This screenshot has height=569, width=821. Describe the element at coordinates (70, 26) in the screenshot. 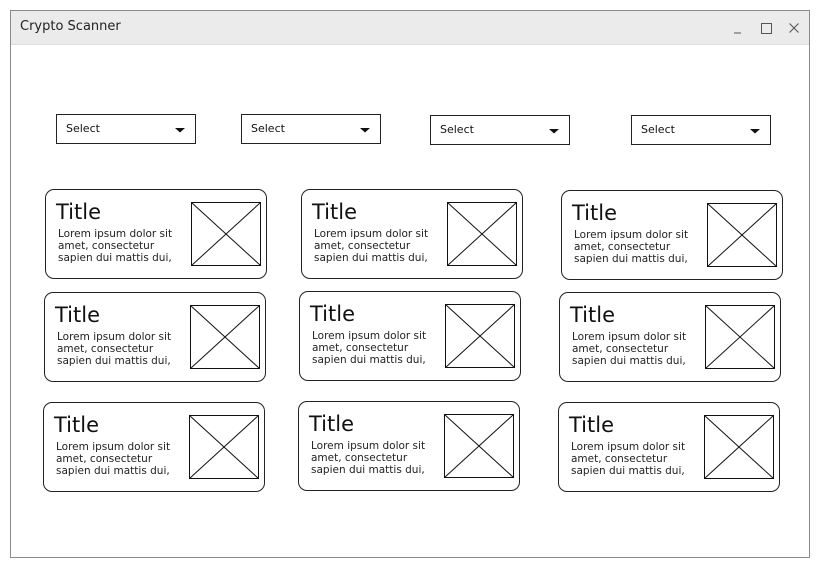

I see `window-title: Crypto Scanner` at that location.